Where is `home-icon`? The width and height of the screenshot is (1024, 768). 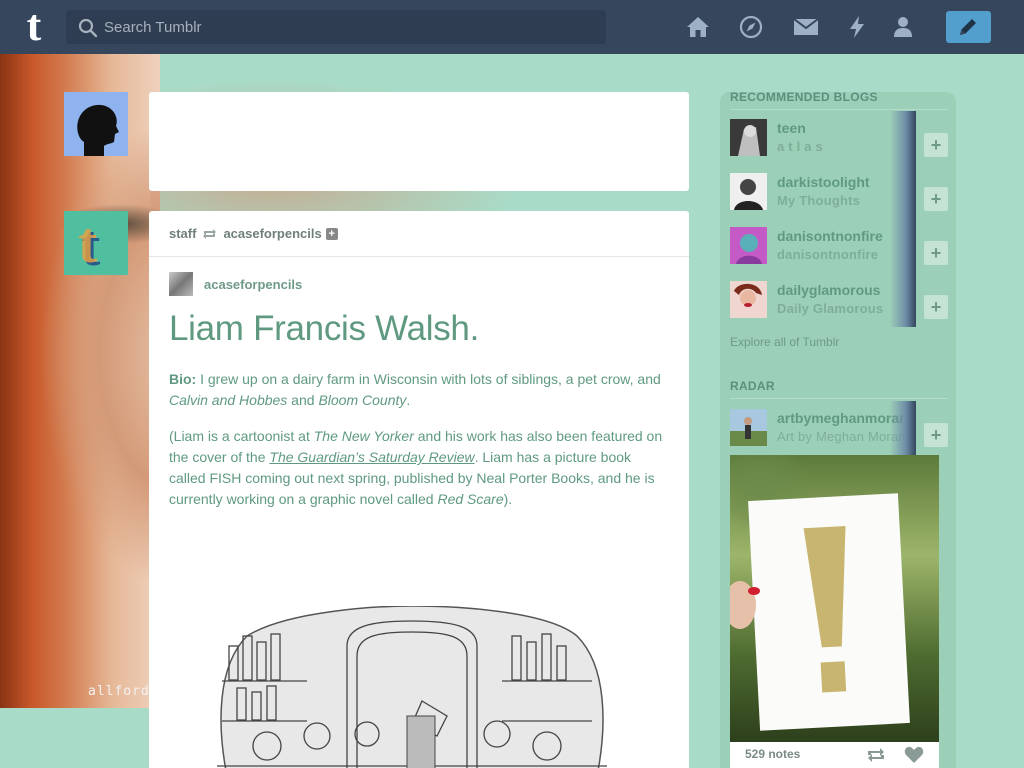
home-icon is located at coordinates (698, 27).